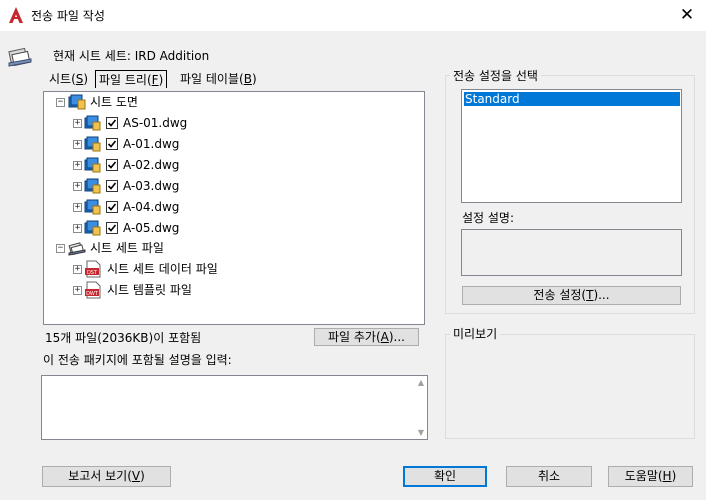 This screenshot has width=706, height=500. Describe the element at coordinates (572, 99) in the screenshot. I see `list-item-standard: Standard` at that location.